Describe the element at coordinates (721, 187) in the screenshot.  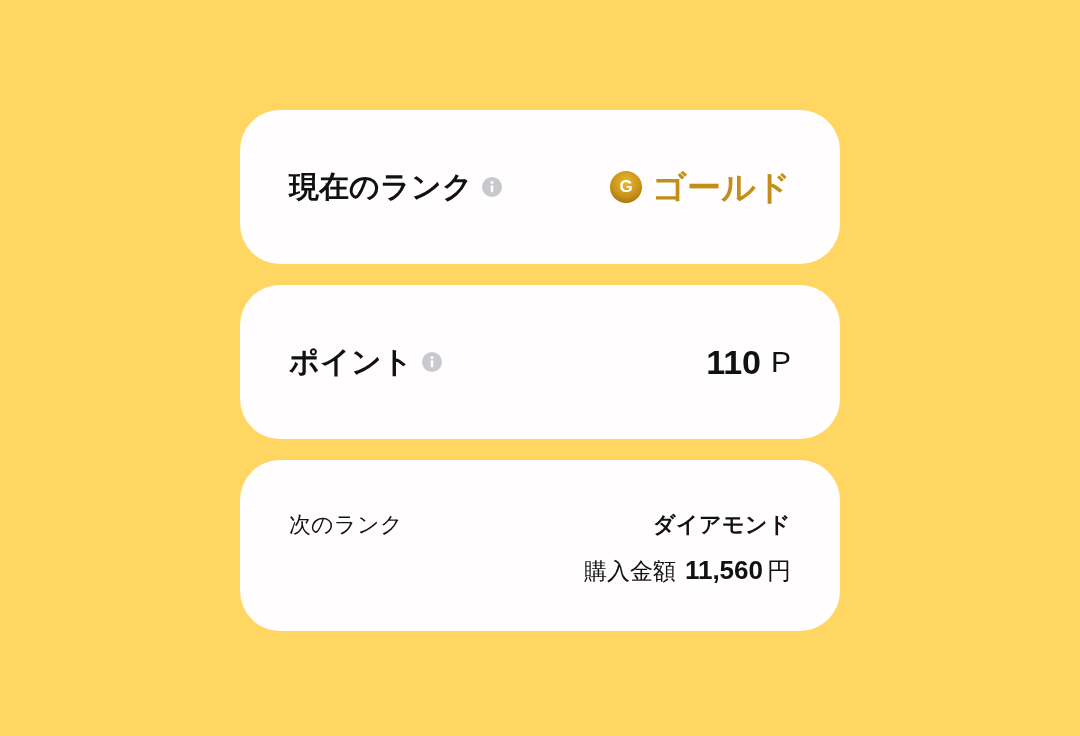
I see `rank-value: ゴールド` at that location.